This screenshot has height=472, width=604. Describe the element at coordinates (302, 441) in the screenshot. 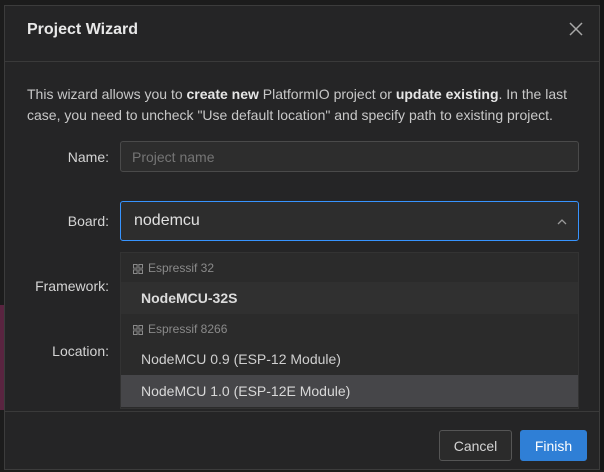

I see `dialog-footer: Cancel Finish` at that location.